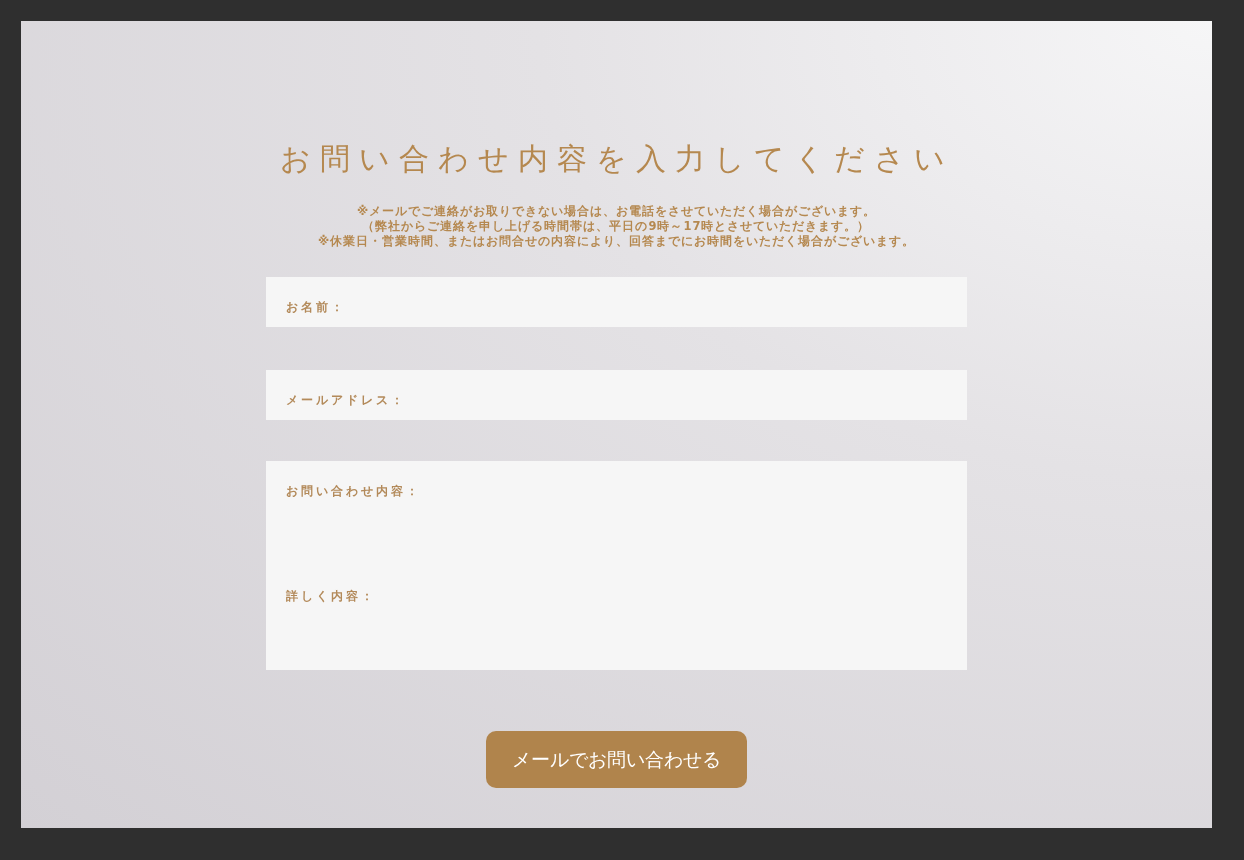  What do you see at coordinates (616, 159) in the screenshot?
I see `page-title: お問い合わせ内容を入力してください` at bounding box center [616, 159].